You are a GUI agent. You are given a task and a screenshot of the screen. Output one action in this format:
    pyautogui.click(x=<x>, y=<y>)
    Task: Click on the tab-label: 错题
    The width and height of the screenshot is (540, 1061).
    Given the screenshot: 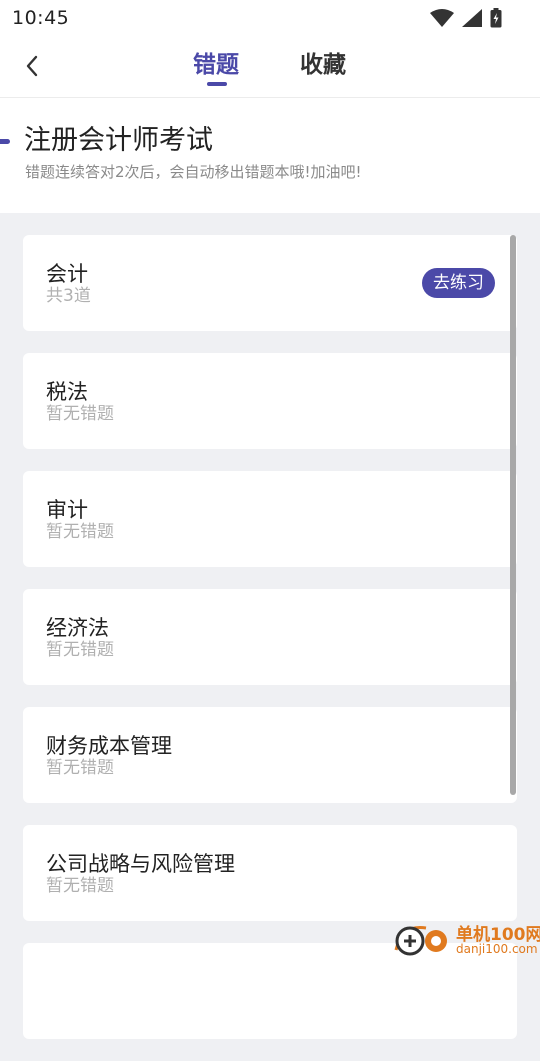 What is the action you would take?
    pyautogui.click(x=216, y=65)
    